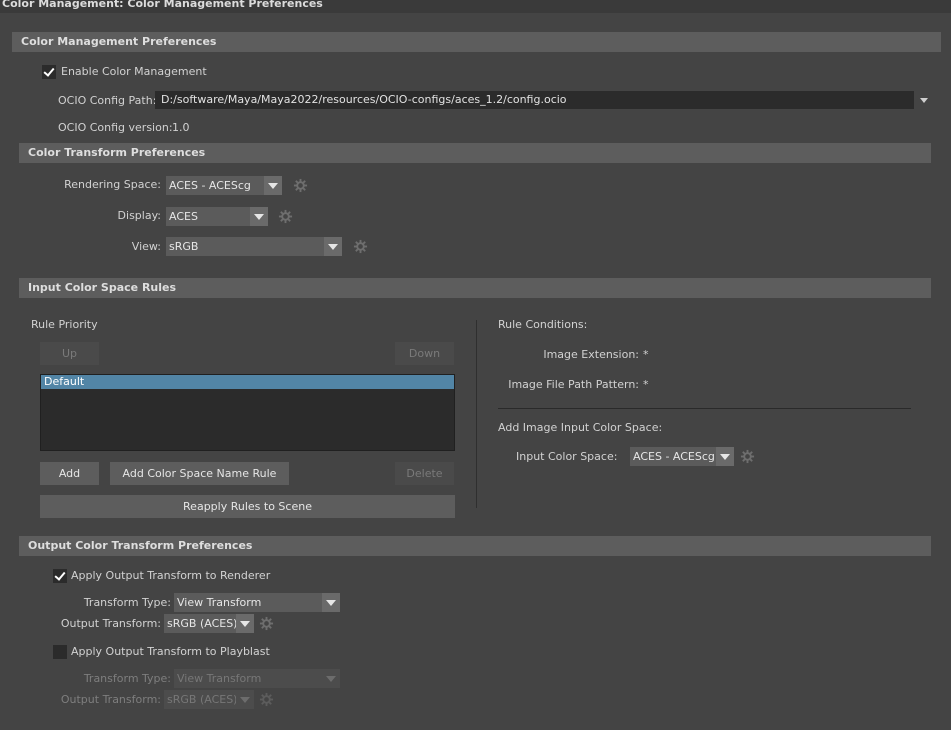  Describe the element at coordinates (247, 382) in the screenshot. I see `list-item: Default` at that location.